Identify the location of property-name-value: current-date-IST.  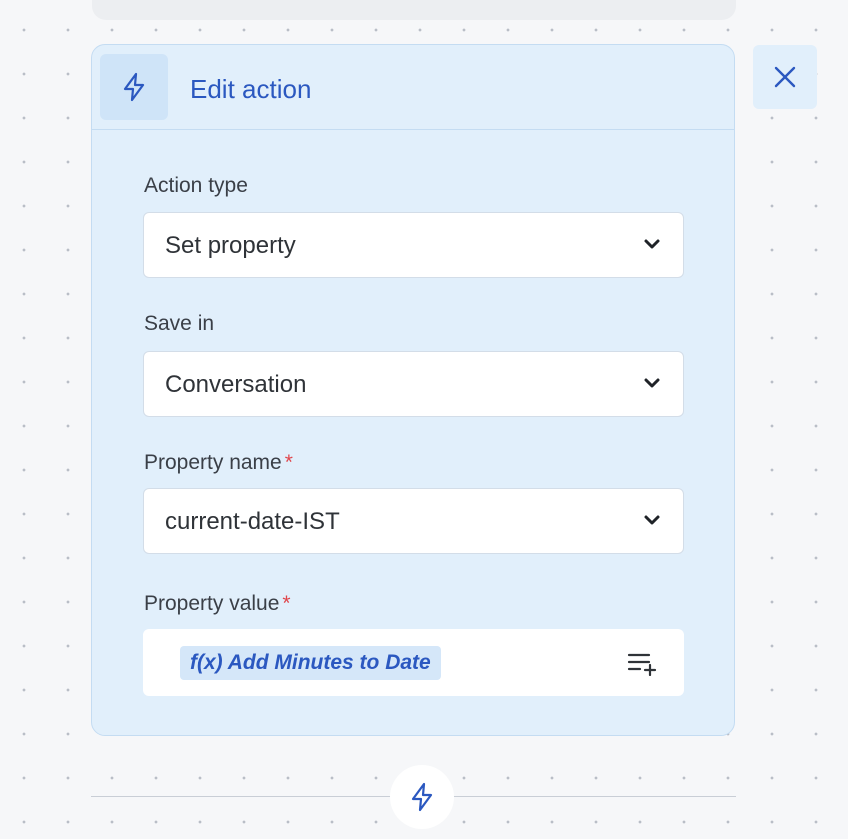
(252, 521).